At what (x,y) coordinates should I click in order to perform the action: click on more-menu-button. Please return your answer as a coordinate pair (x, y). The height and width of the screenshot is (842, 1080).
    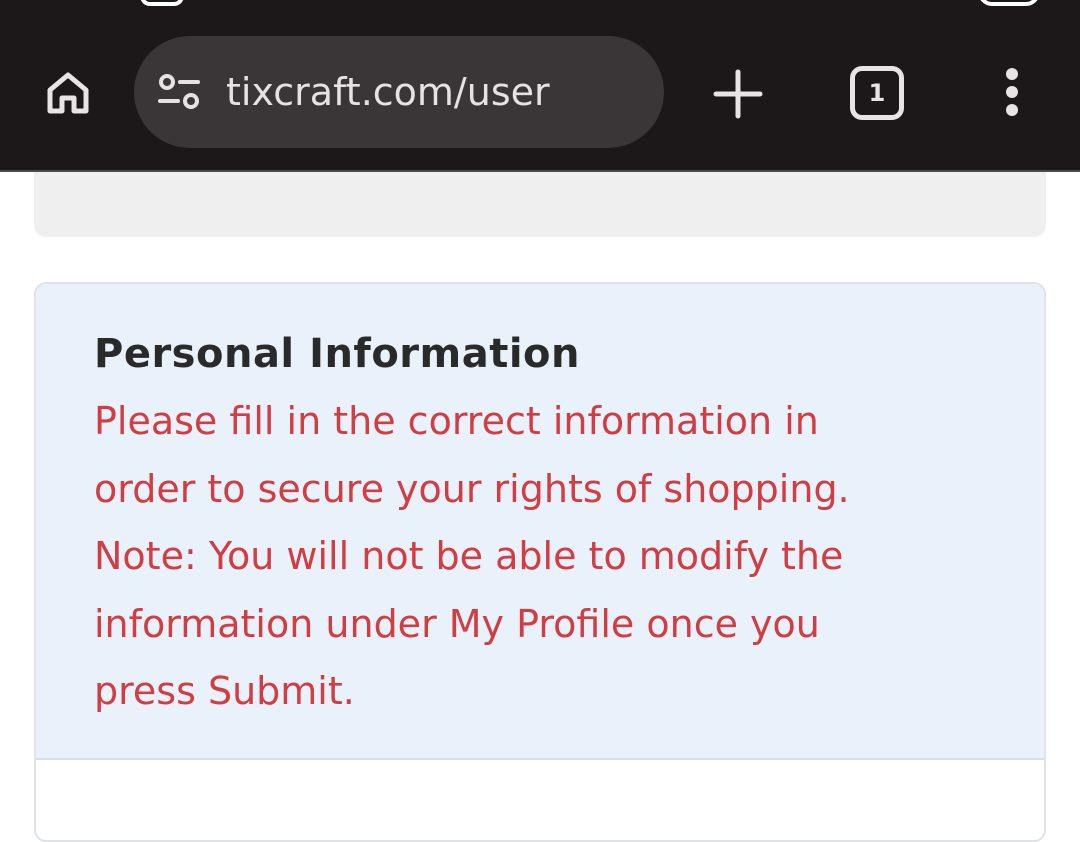
    Looking at the image, I should click on (1012, 92).